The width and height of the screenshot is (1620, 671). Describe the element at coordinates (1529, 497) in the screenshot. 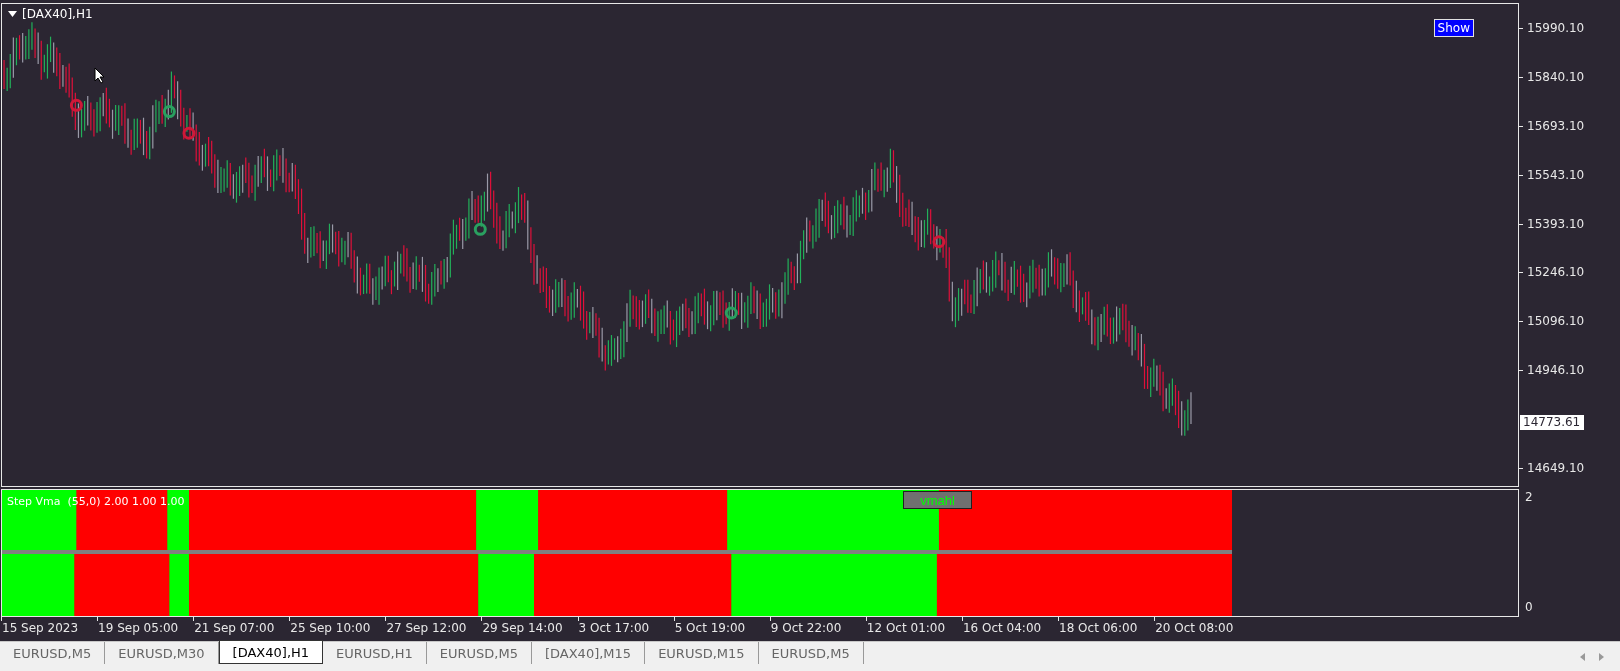

I see `indicator-axis-label: 2` at that location.